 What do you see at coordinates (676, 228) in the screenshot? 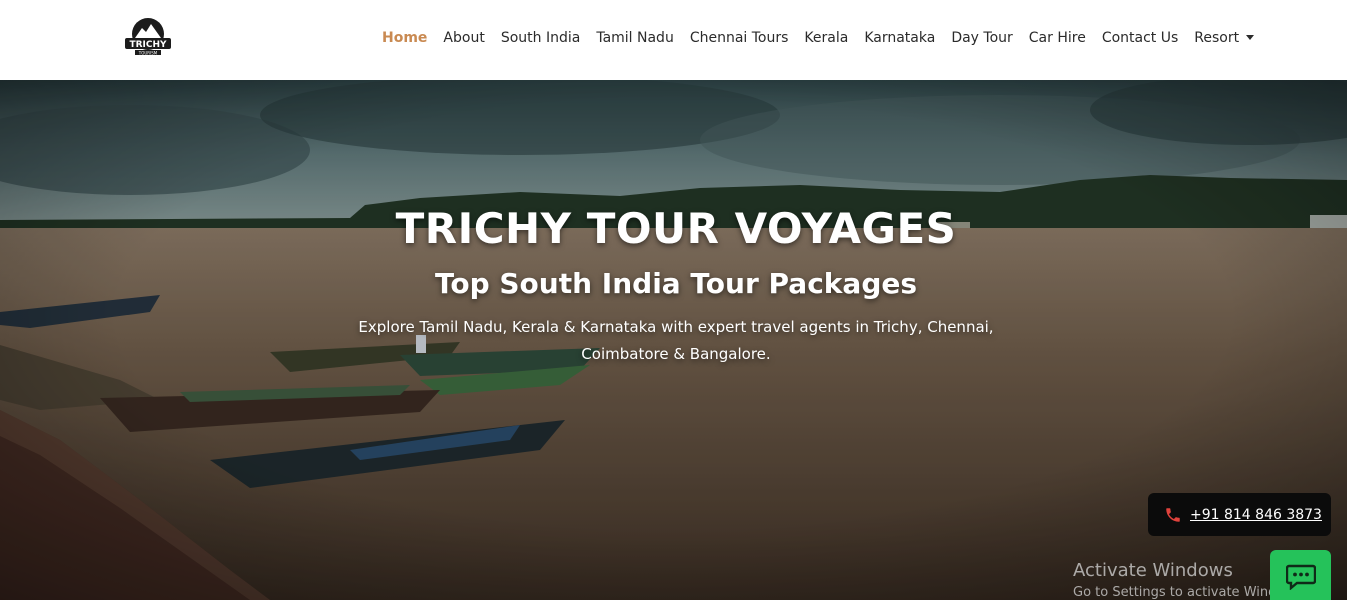
I see `hero-title: TRICHY TOUR VOYAGES` at bounding box center [676, 228].